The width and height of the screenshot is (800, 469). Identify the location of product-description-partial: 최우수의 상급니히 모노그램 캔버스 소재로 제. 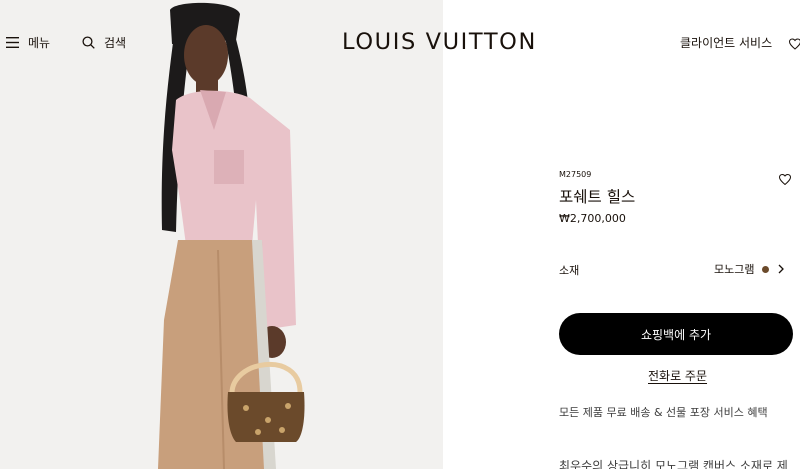
(673, 464).